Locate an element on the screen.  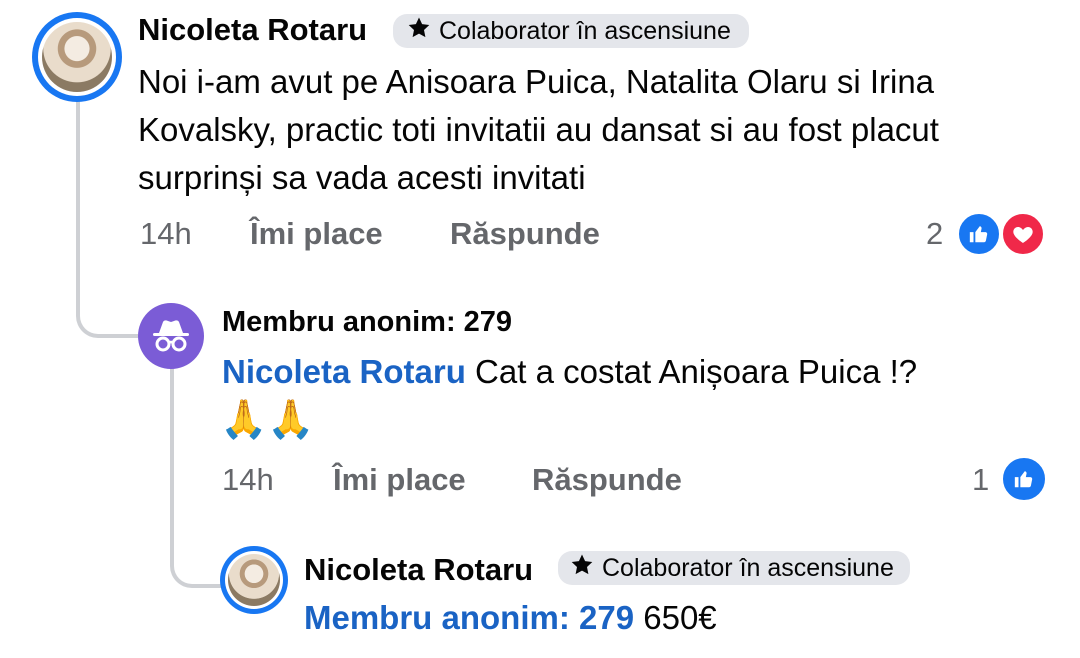
love-icon is located at coordinates (1023, 234).